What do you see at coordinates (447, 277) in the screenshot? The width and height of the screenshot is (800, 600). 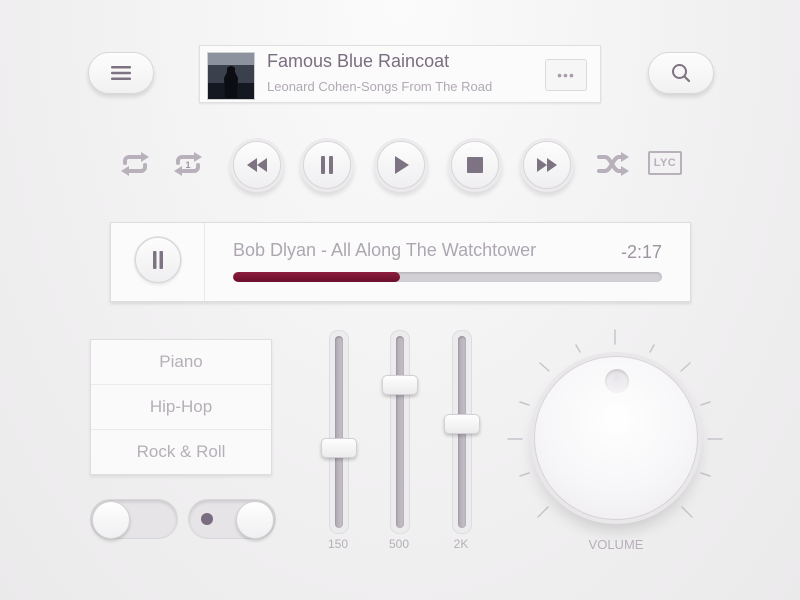 I see `progress-bar` at bounding box center [447, 277].